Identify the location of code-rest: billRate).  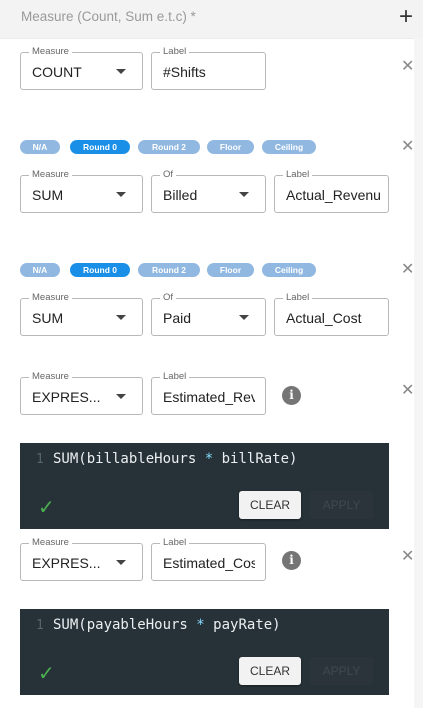
(259, 459).